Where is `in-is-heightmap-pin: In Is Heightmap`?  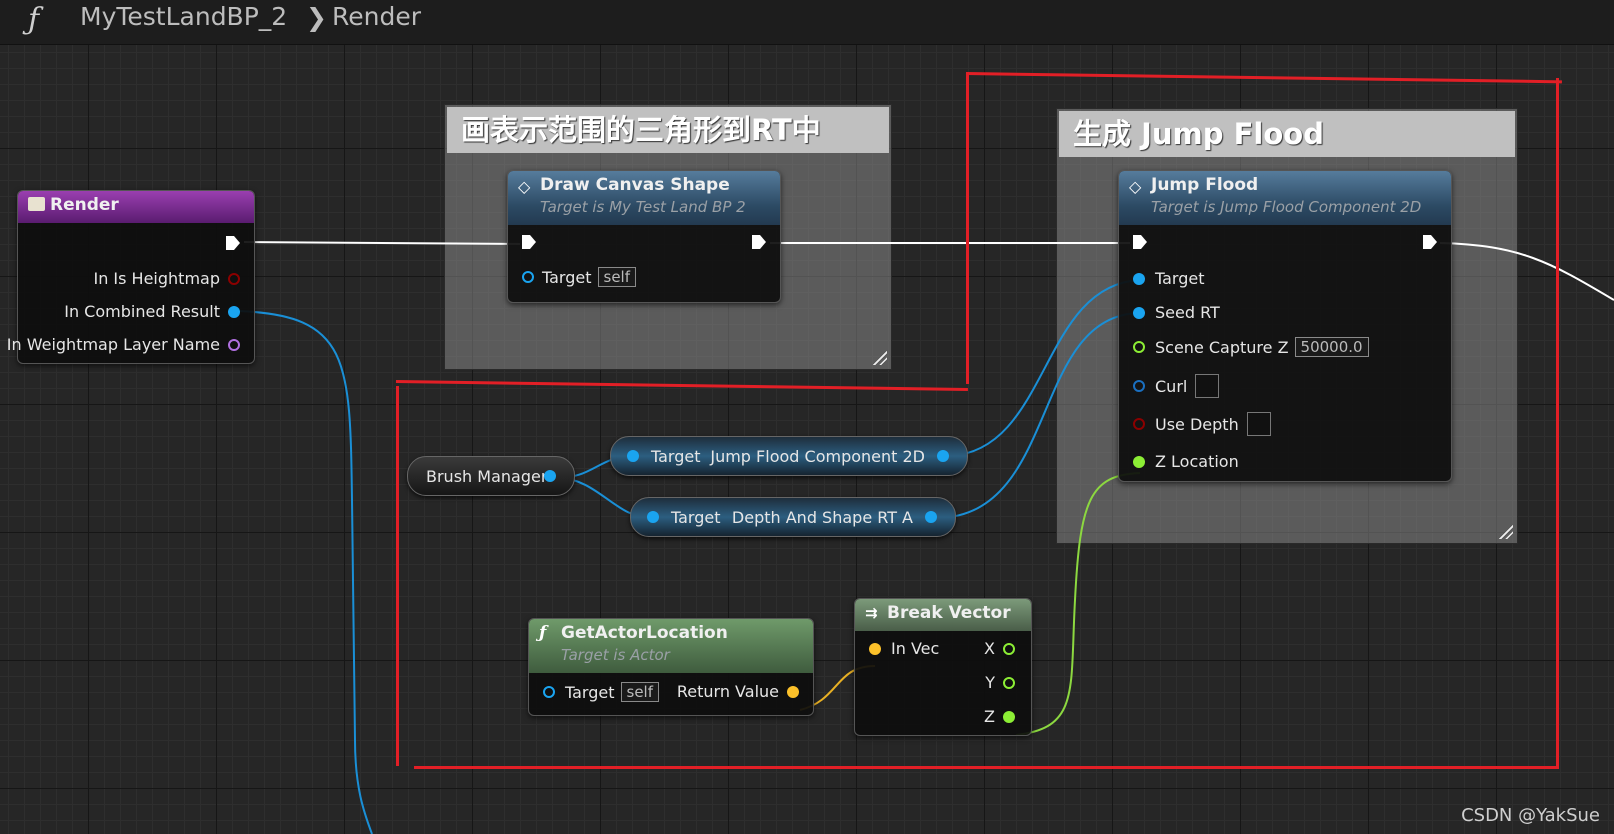 in-is-heightmap-pin: In Is Heightmap is located at coordinates (166, 278).